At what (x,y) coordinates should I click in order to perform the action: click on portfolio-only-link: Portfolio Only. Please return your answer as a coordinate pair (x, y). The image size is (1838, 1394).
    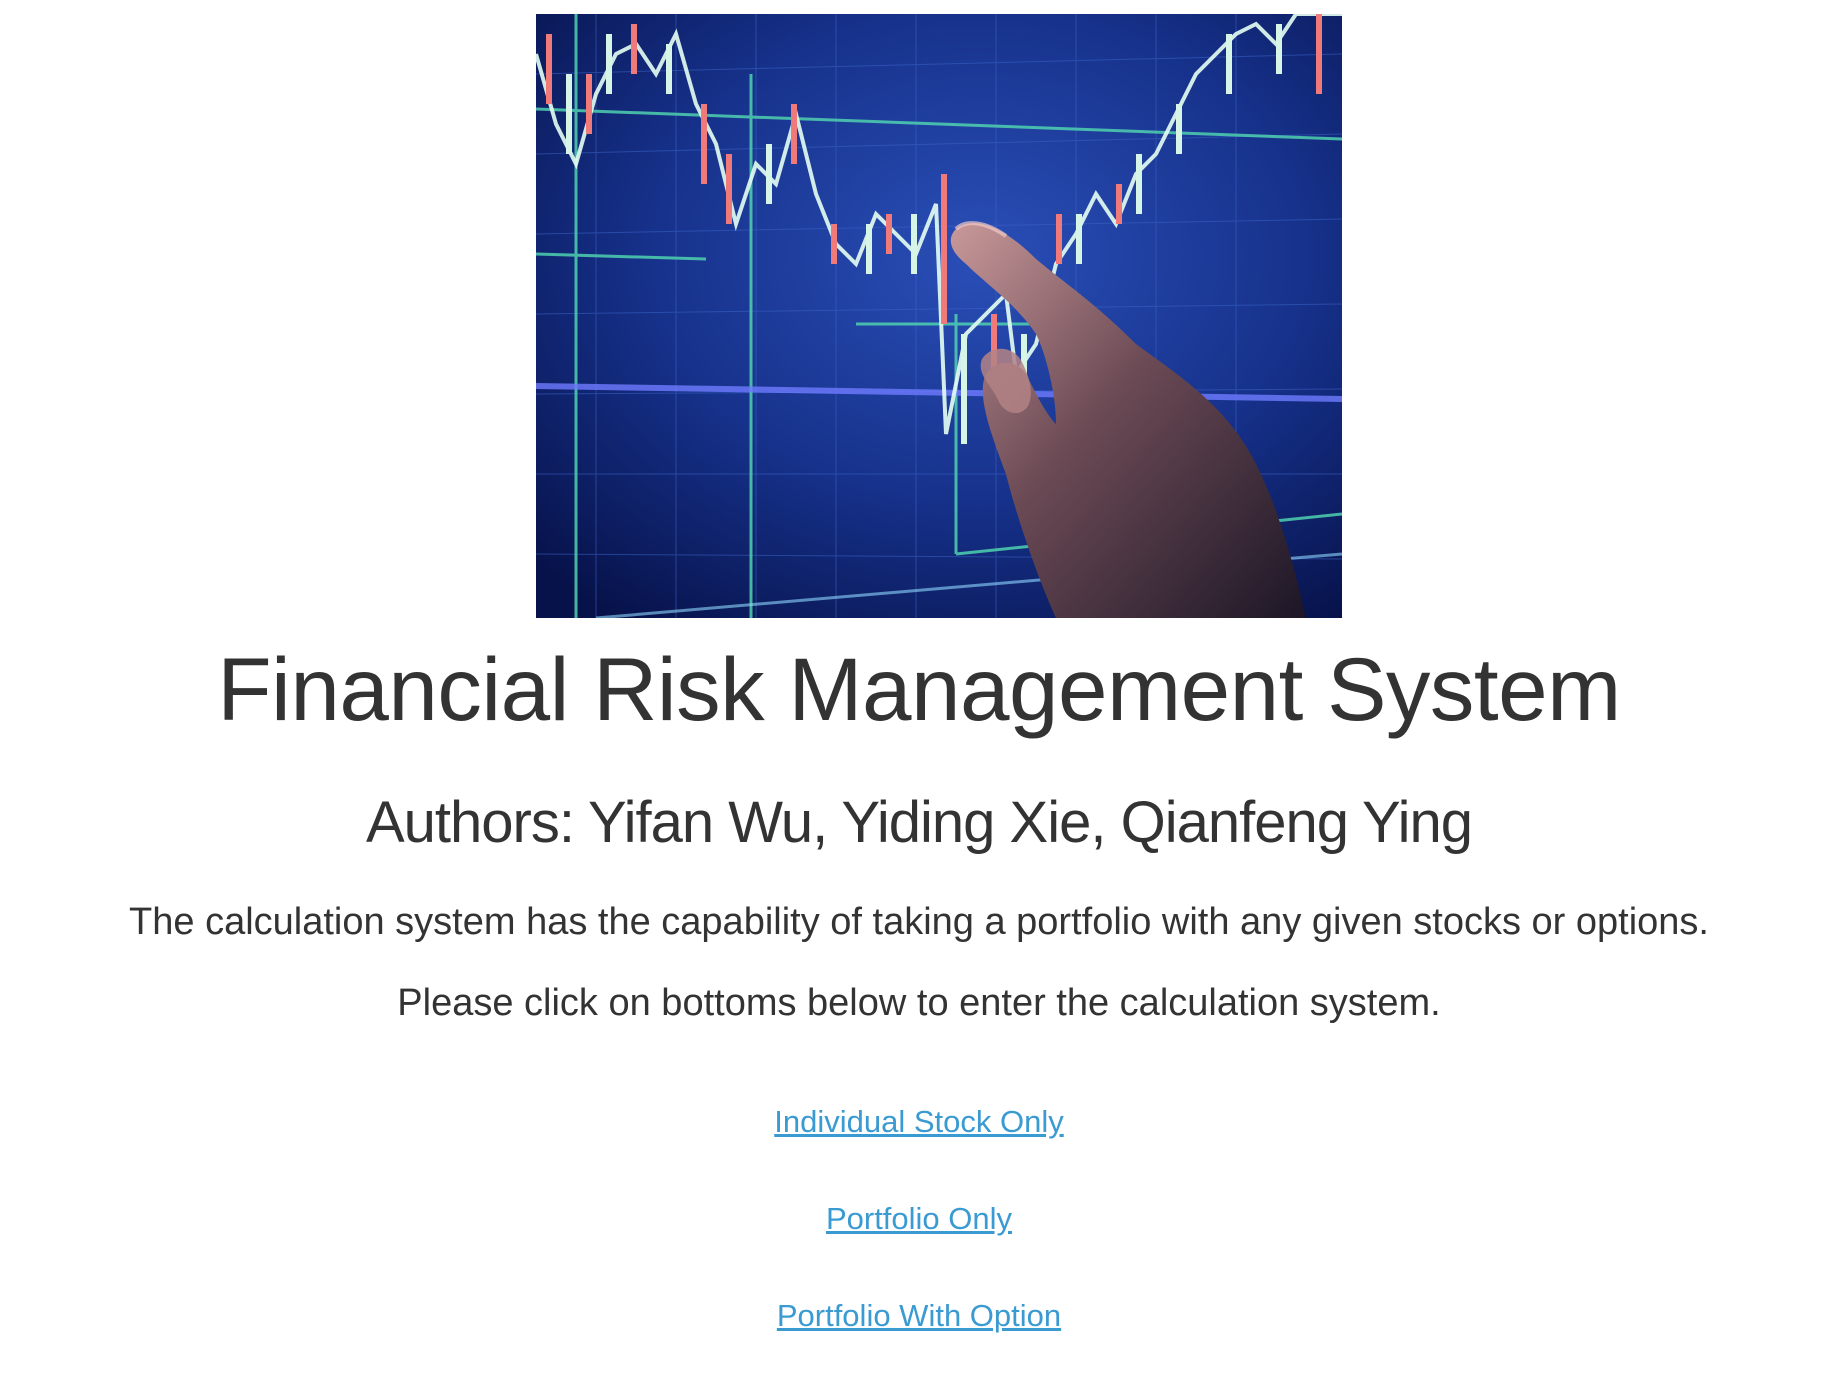
    Looking at the image, I should click on (919, 1218).